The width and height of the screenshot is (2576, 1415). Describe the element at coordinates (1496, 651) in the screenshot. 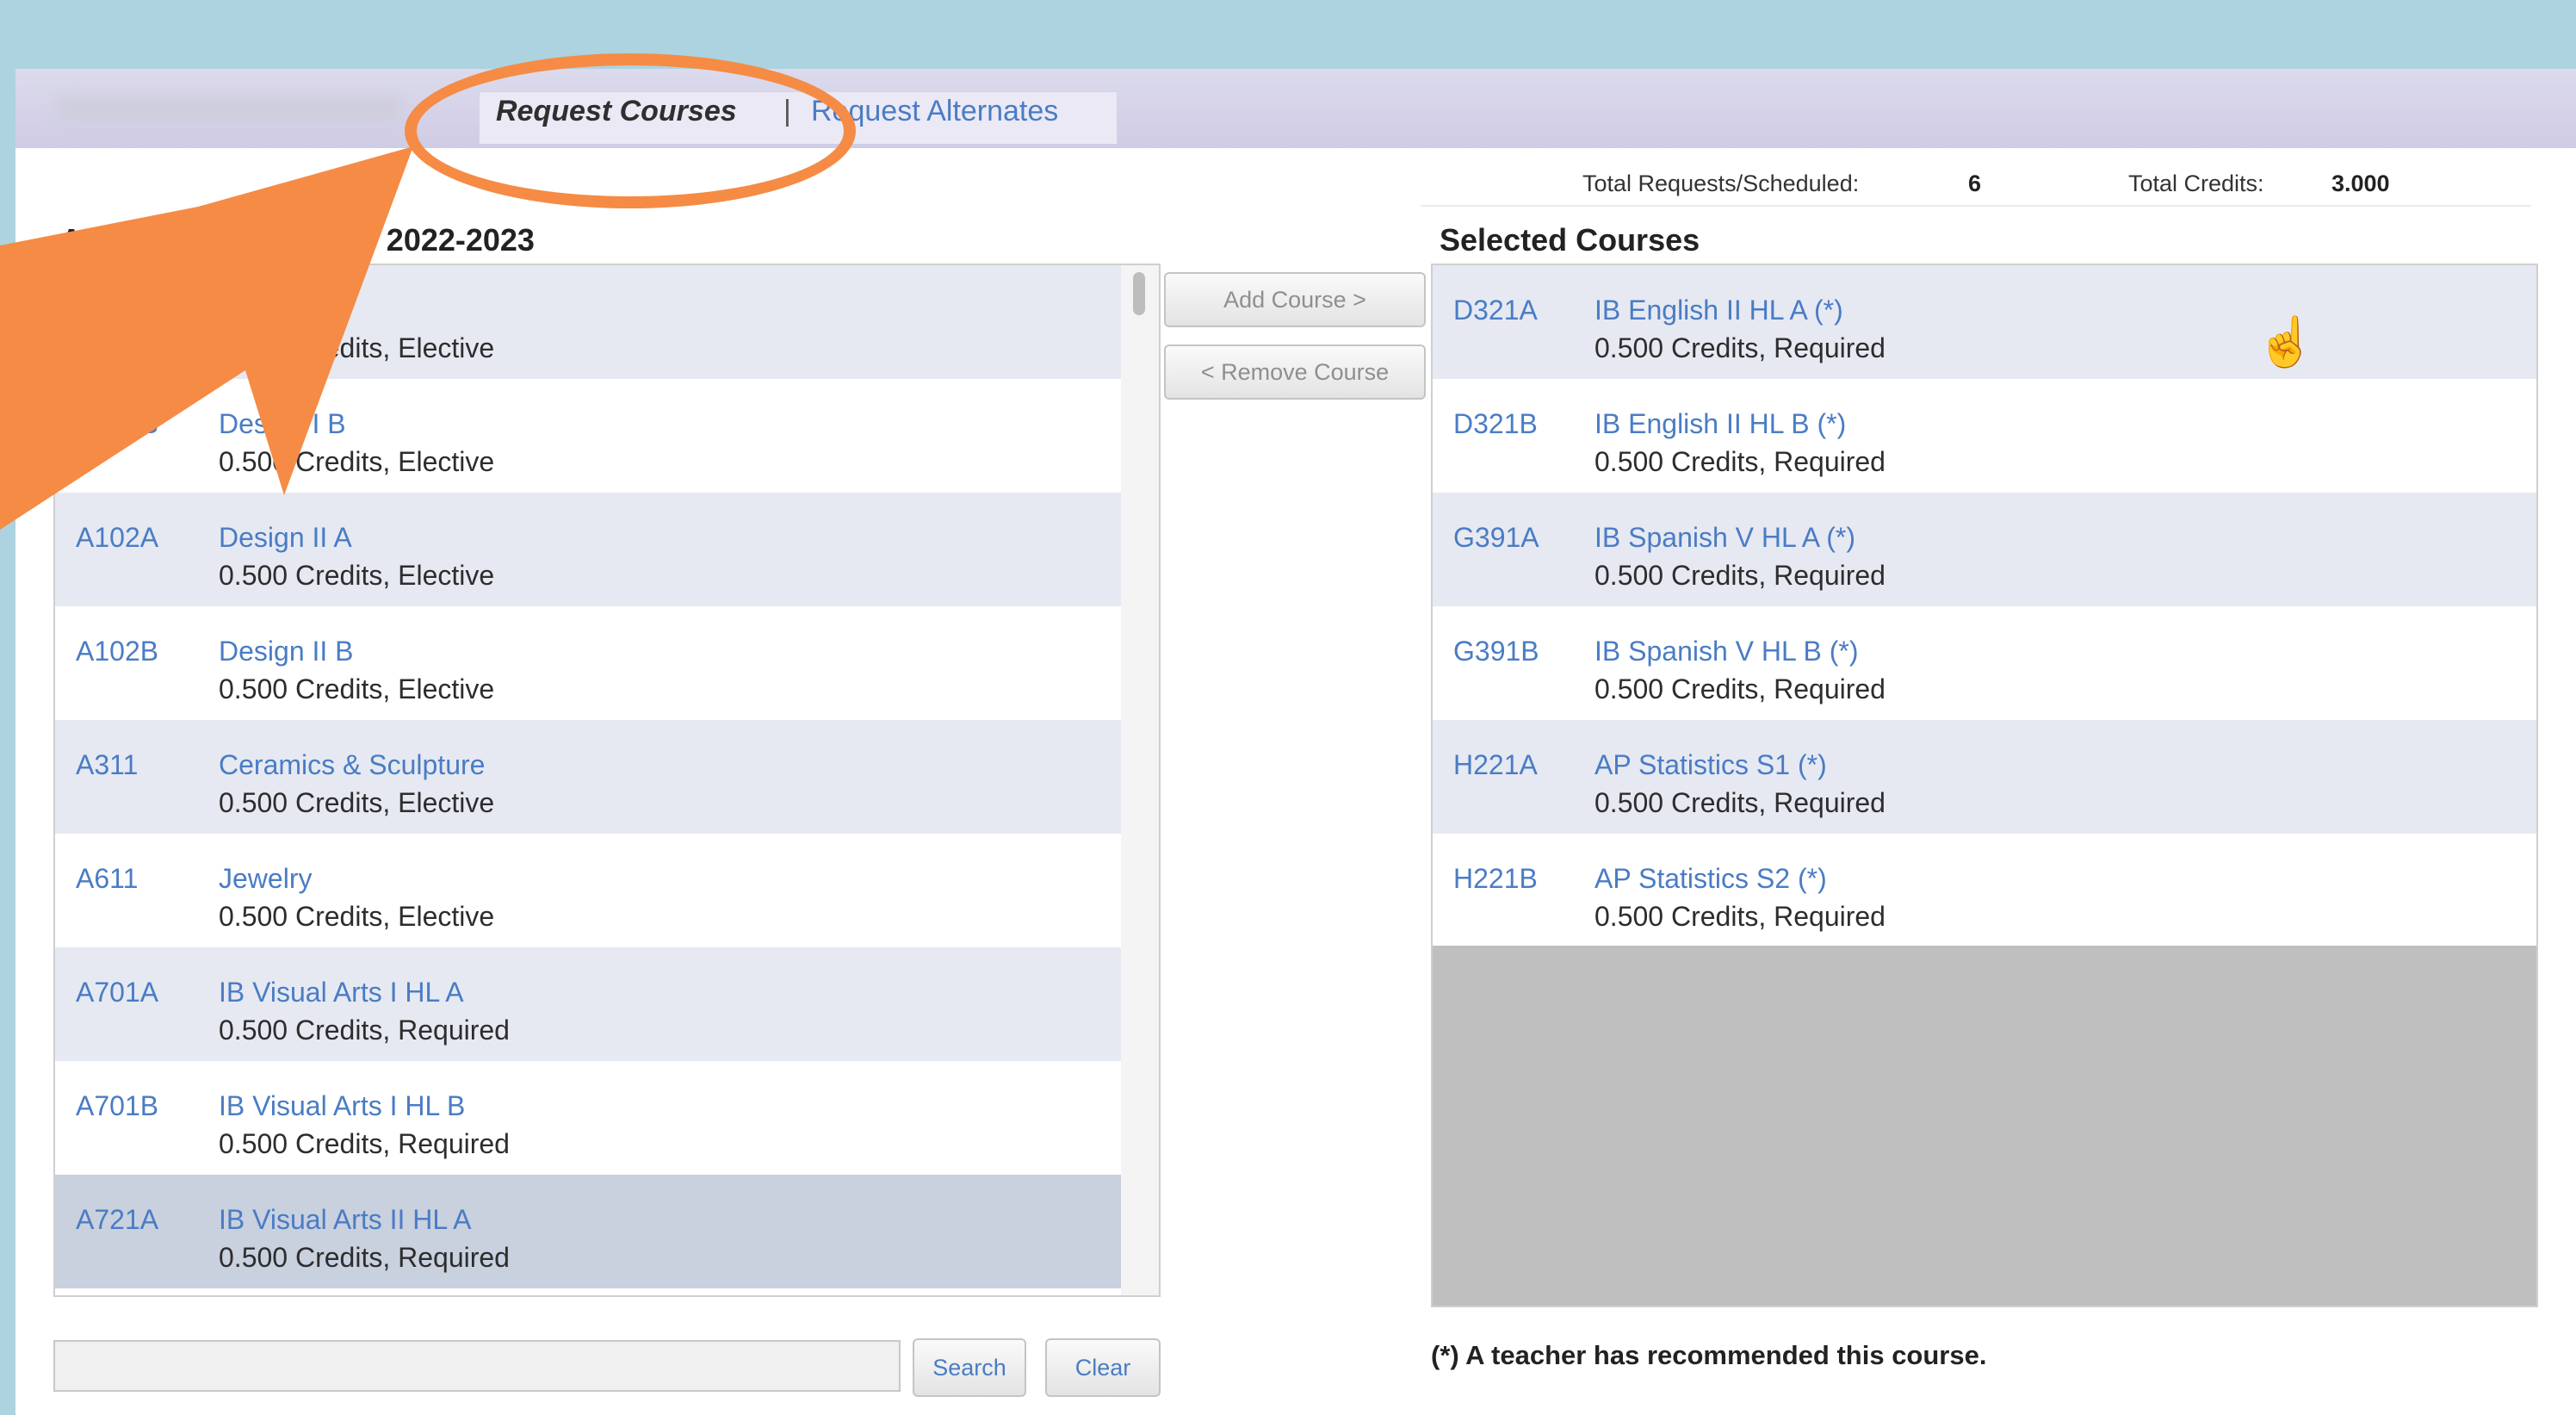

I see `course-code: G391B` at that location.